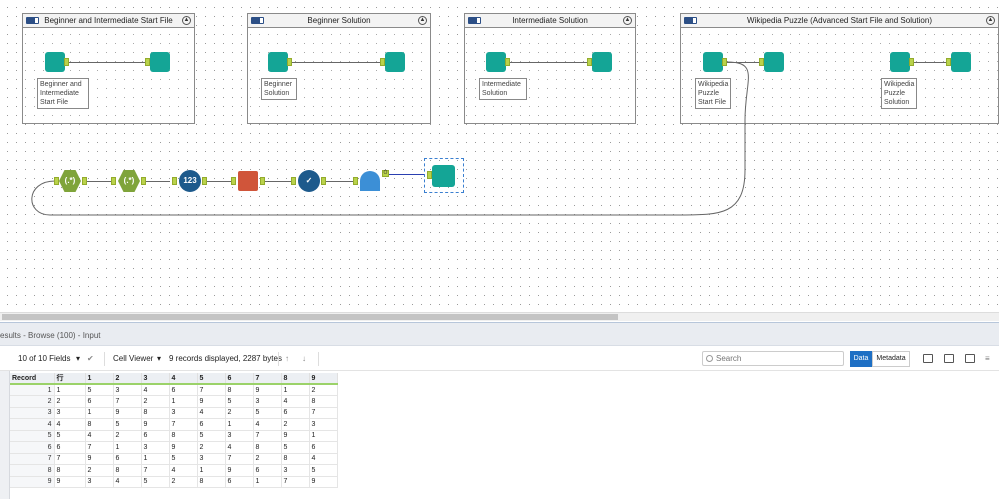 Image resolution: width=999 pixels, height=499 pixels. What do you see at coordinates (32, 436) in the screenshot?
I see `record-number-cell: 5` at bounding box center [32, 436].